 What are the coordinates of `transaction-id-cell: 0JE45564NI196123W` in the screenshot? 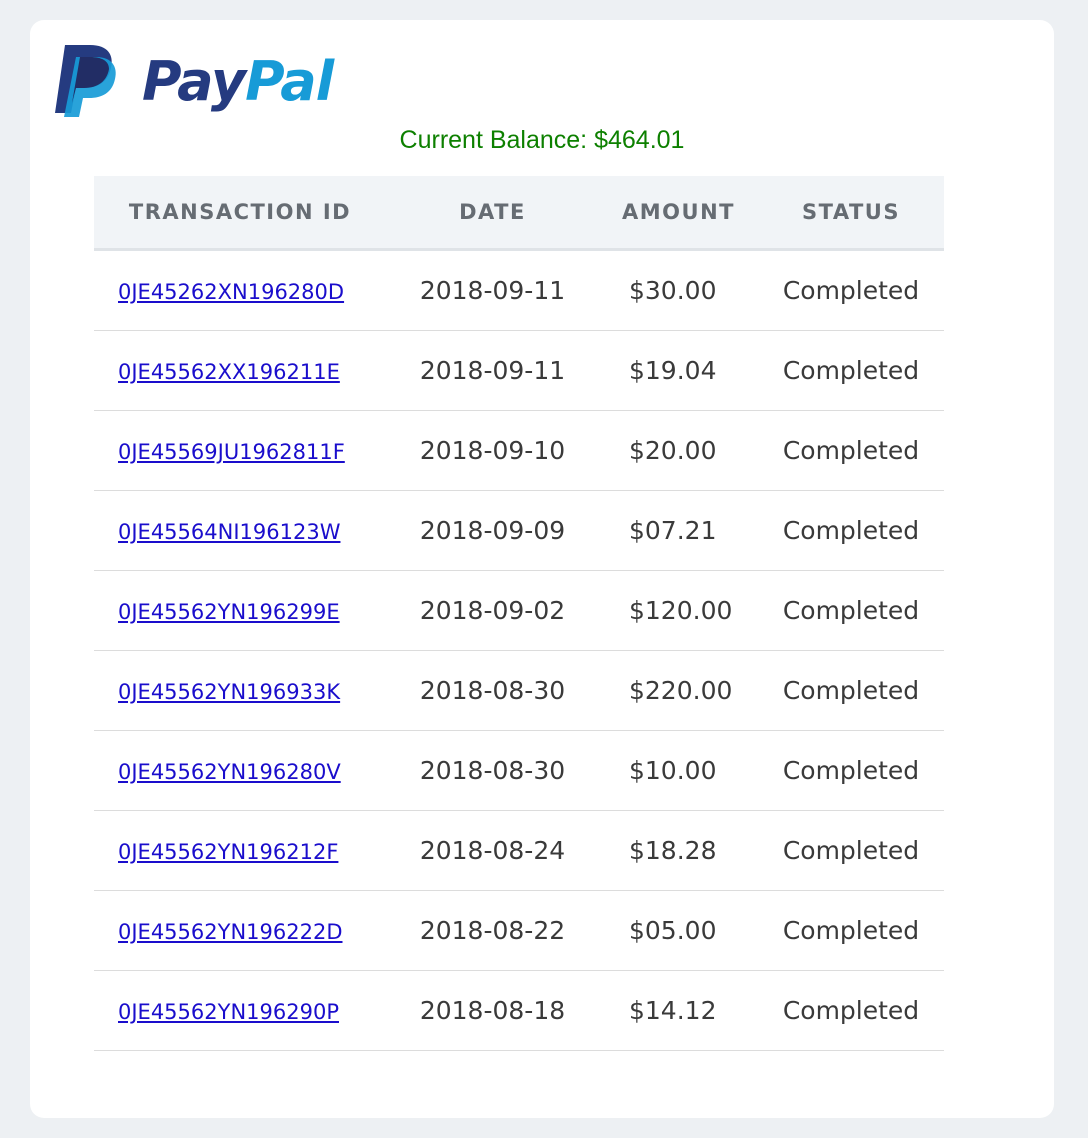 It's located at (240, 530).